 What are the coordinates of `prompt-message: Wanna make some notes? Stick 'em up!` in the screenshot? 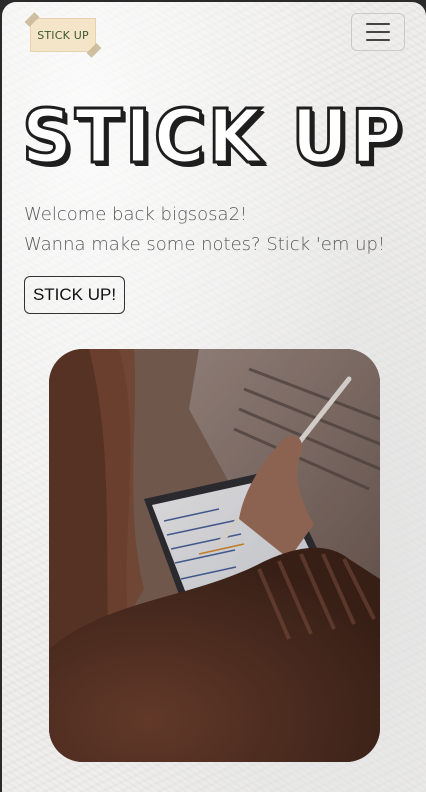 It's located at (205, 244).